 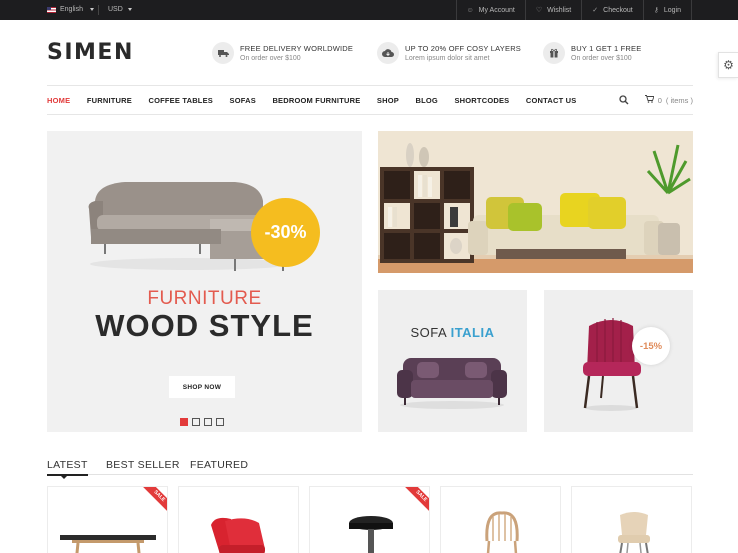 What do you see at coordinates (470, 10) in the screenshot?
I see `user-icon: ☺` at bounding box center [470, 10].